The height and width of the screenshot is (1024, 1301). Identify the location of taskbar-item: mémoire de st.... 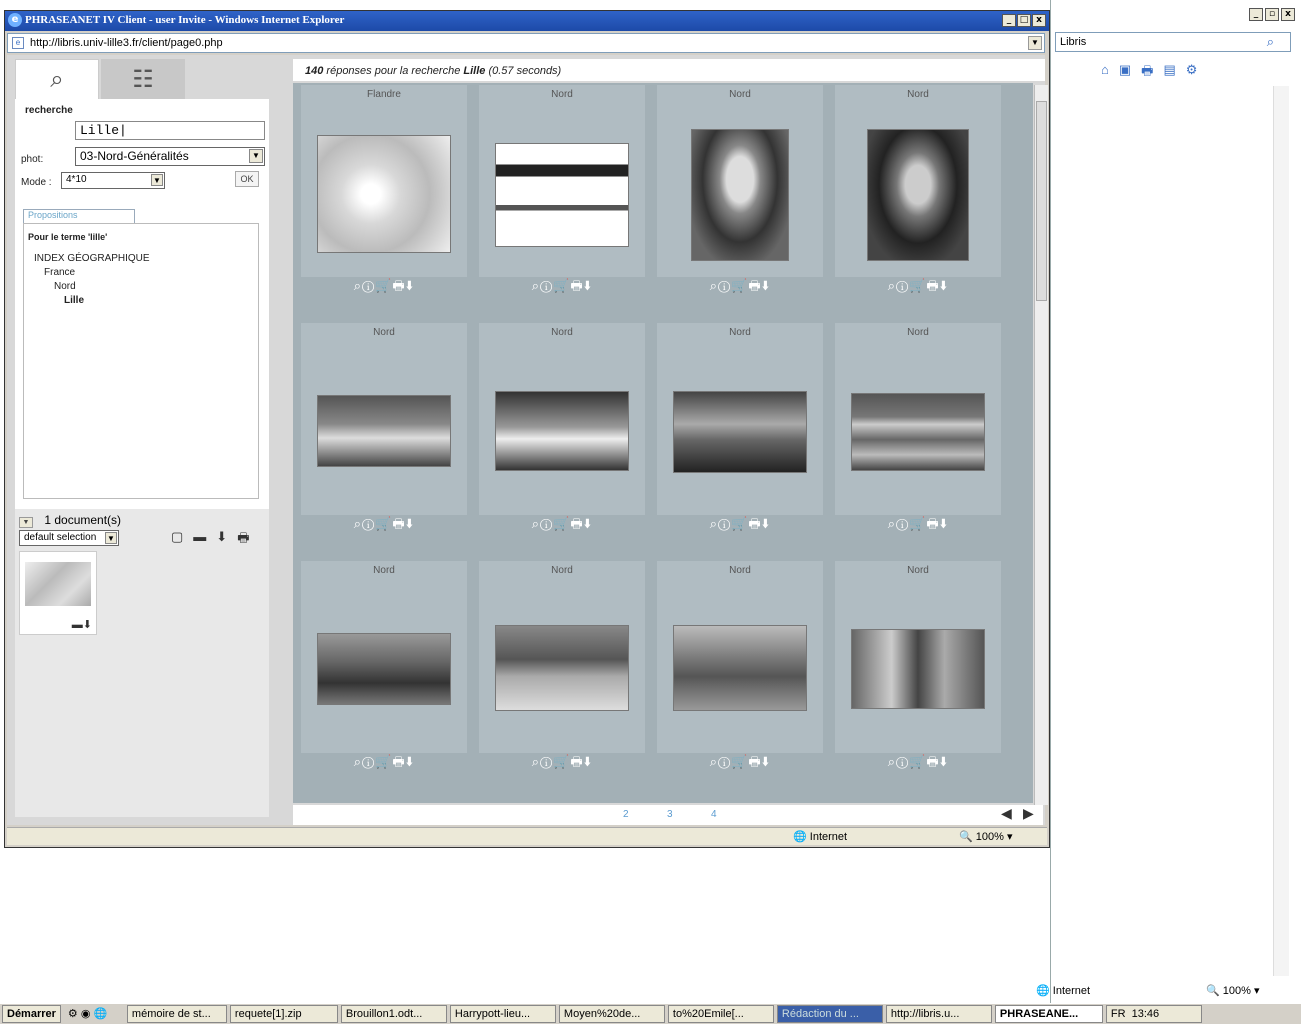
(176, 1014).